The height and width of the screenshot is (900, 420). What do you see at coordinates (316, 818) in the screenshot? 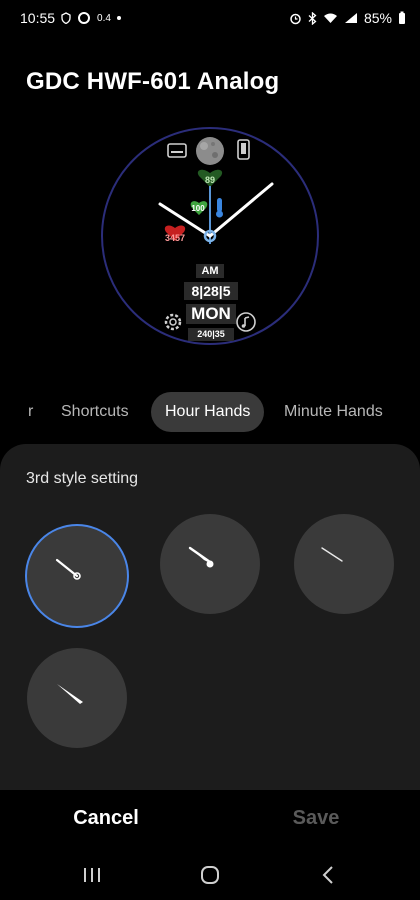
I see `save-button: Save` at bounding box center [316, 818].